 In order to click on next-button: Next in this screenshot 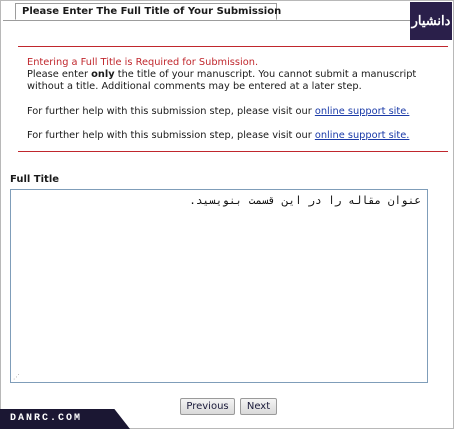, I will do `click(258, 406)`.